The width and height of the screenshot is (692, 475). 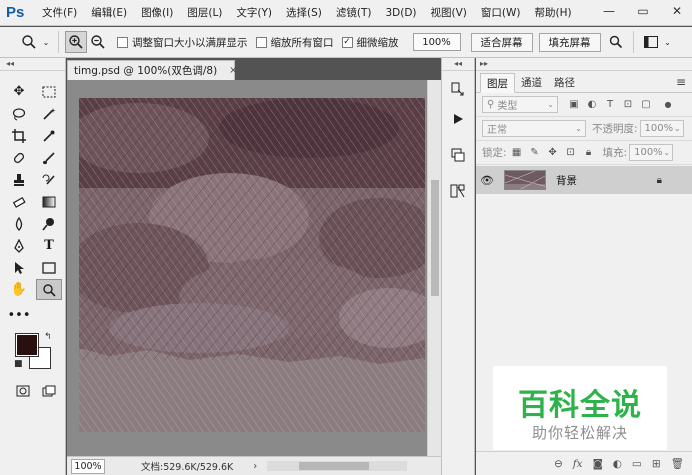 What do you see at coordinates (49, 179) in the screenshot?
I see `history-brush-icon` at bounding box center [49, 179].